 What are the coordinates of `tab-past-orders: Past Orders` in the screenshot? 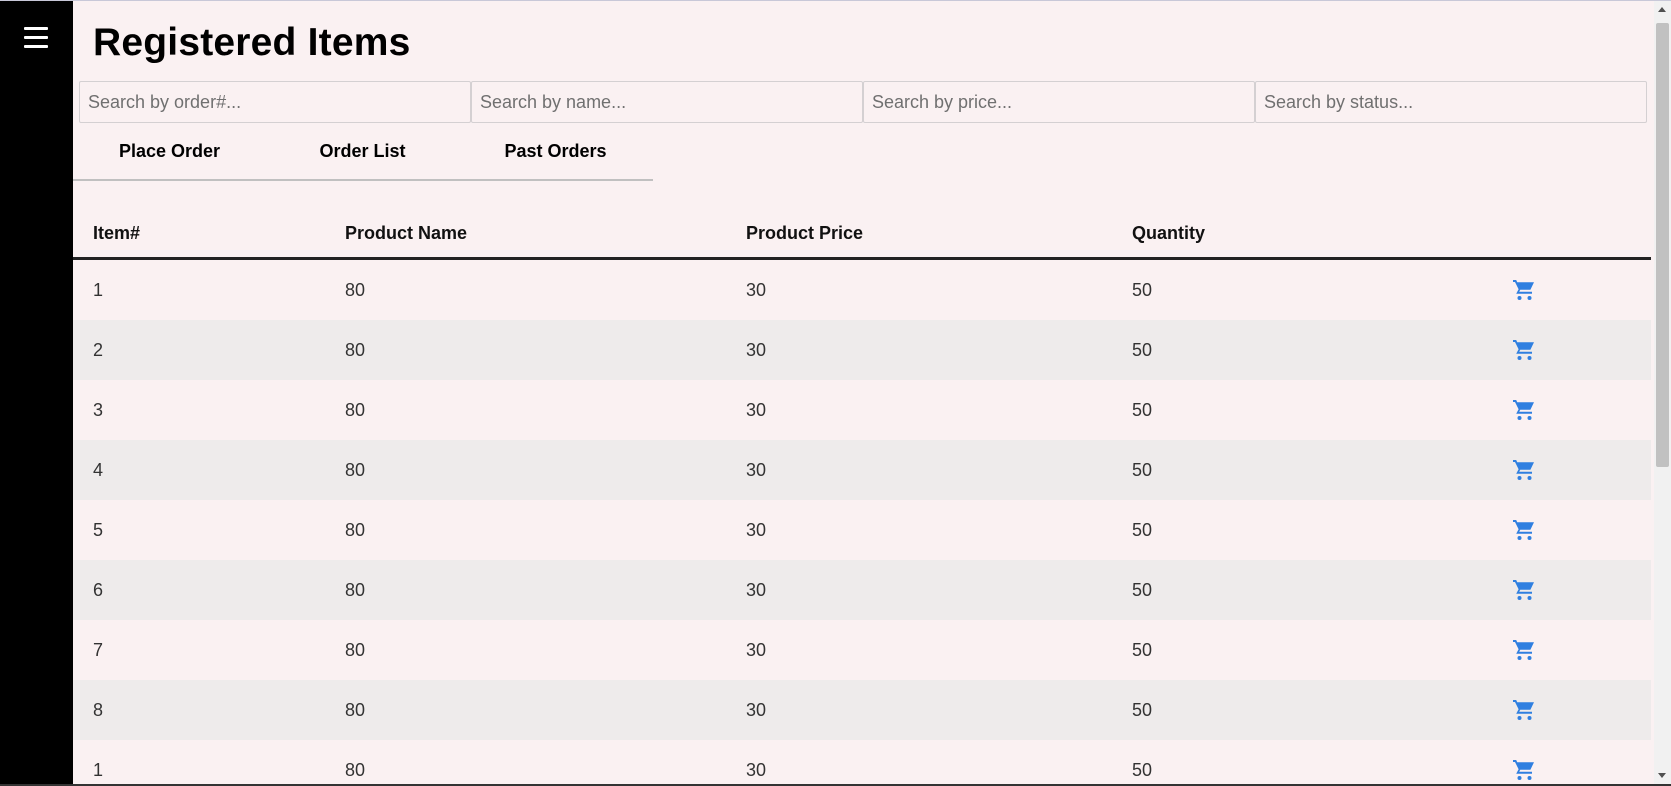 It's located at (555, 155).